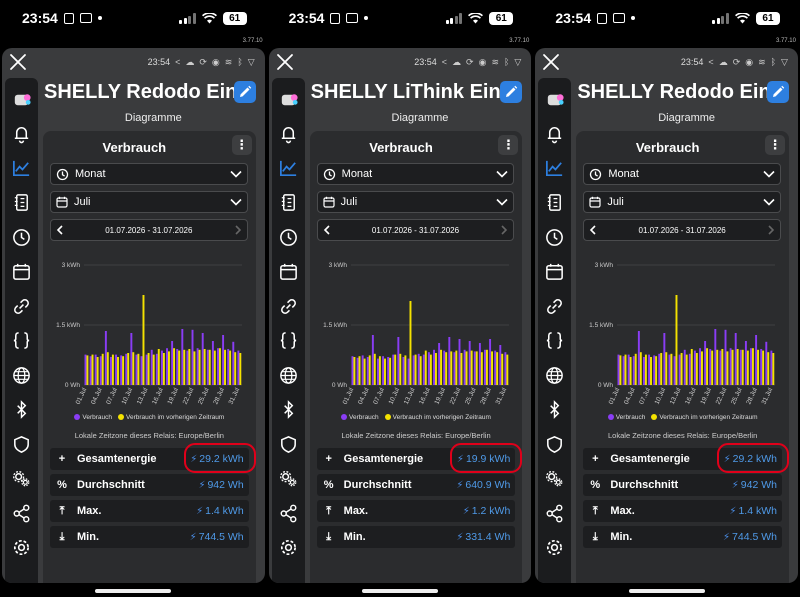  What do you see at coordinates (21, 272) in the screenshot?
I see `sidebar-item-calendar` at bounding box center [21, 272].